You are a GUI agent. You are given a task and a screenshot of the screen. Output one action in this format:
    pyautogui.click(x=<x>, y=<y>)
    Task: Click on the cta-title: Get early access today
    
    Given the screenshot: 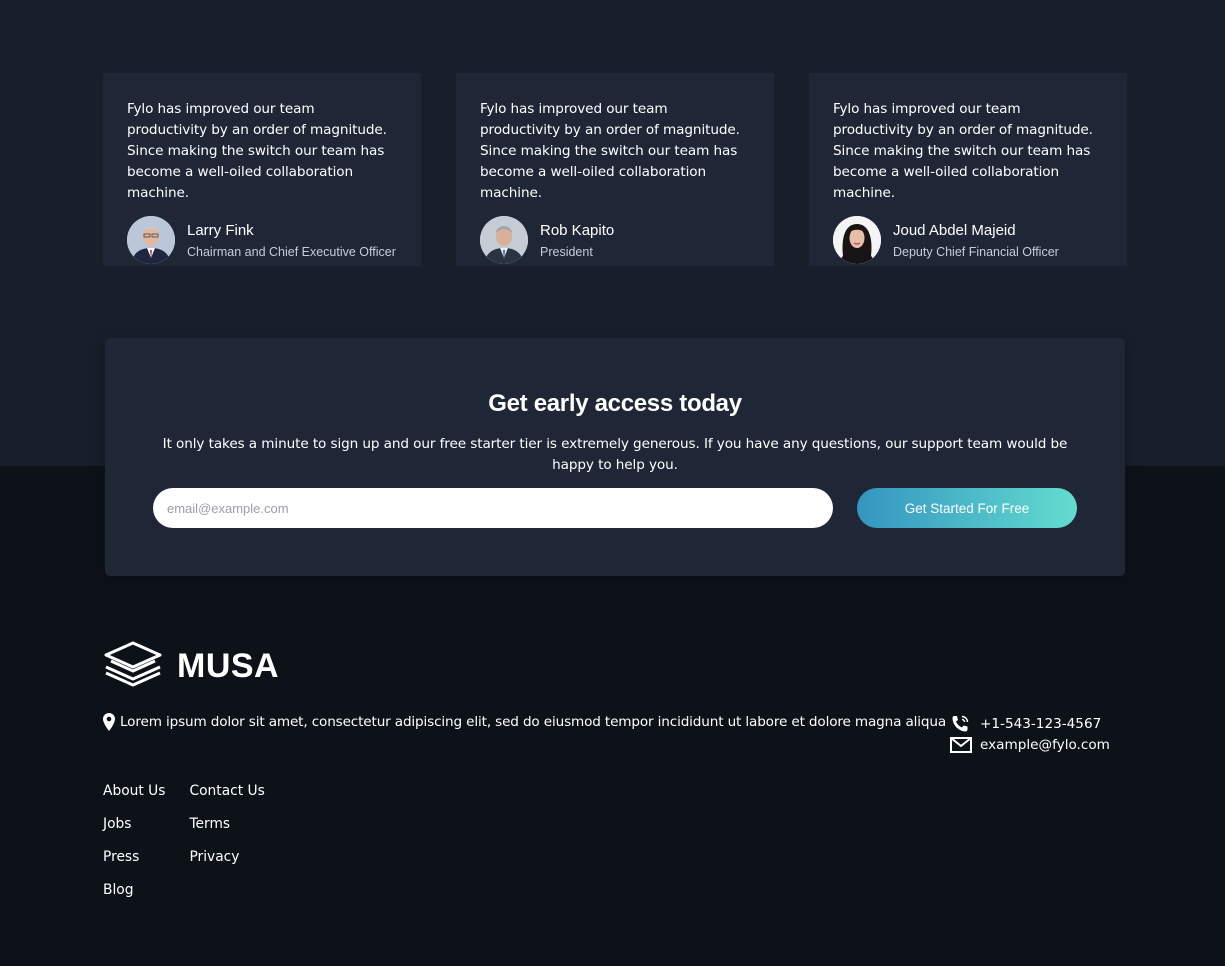 What is the action you would take?
    pyautogui.click(x=615, y=403)
    